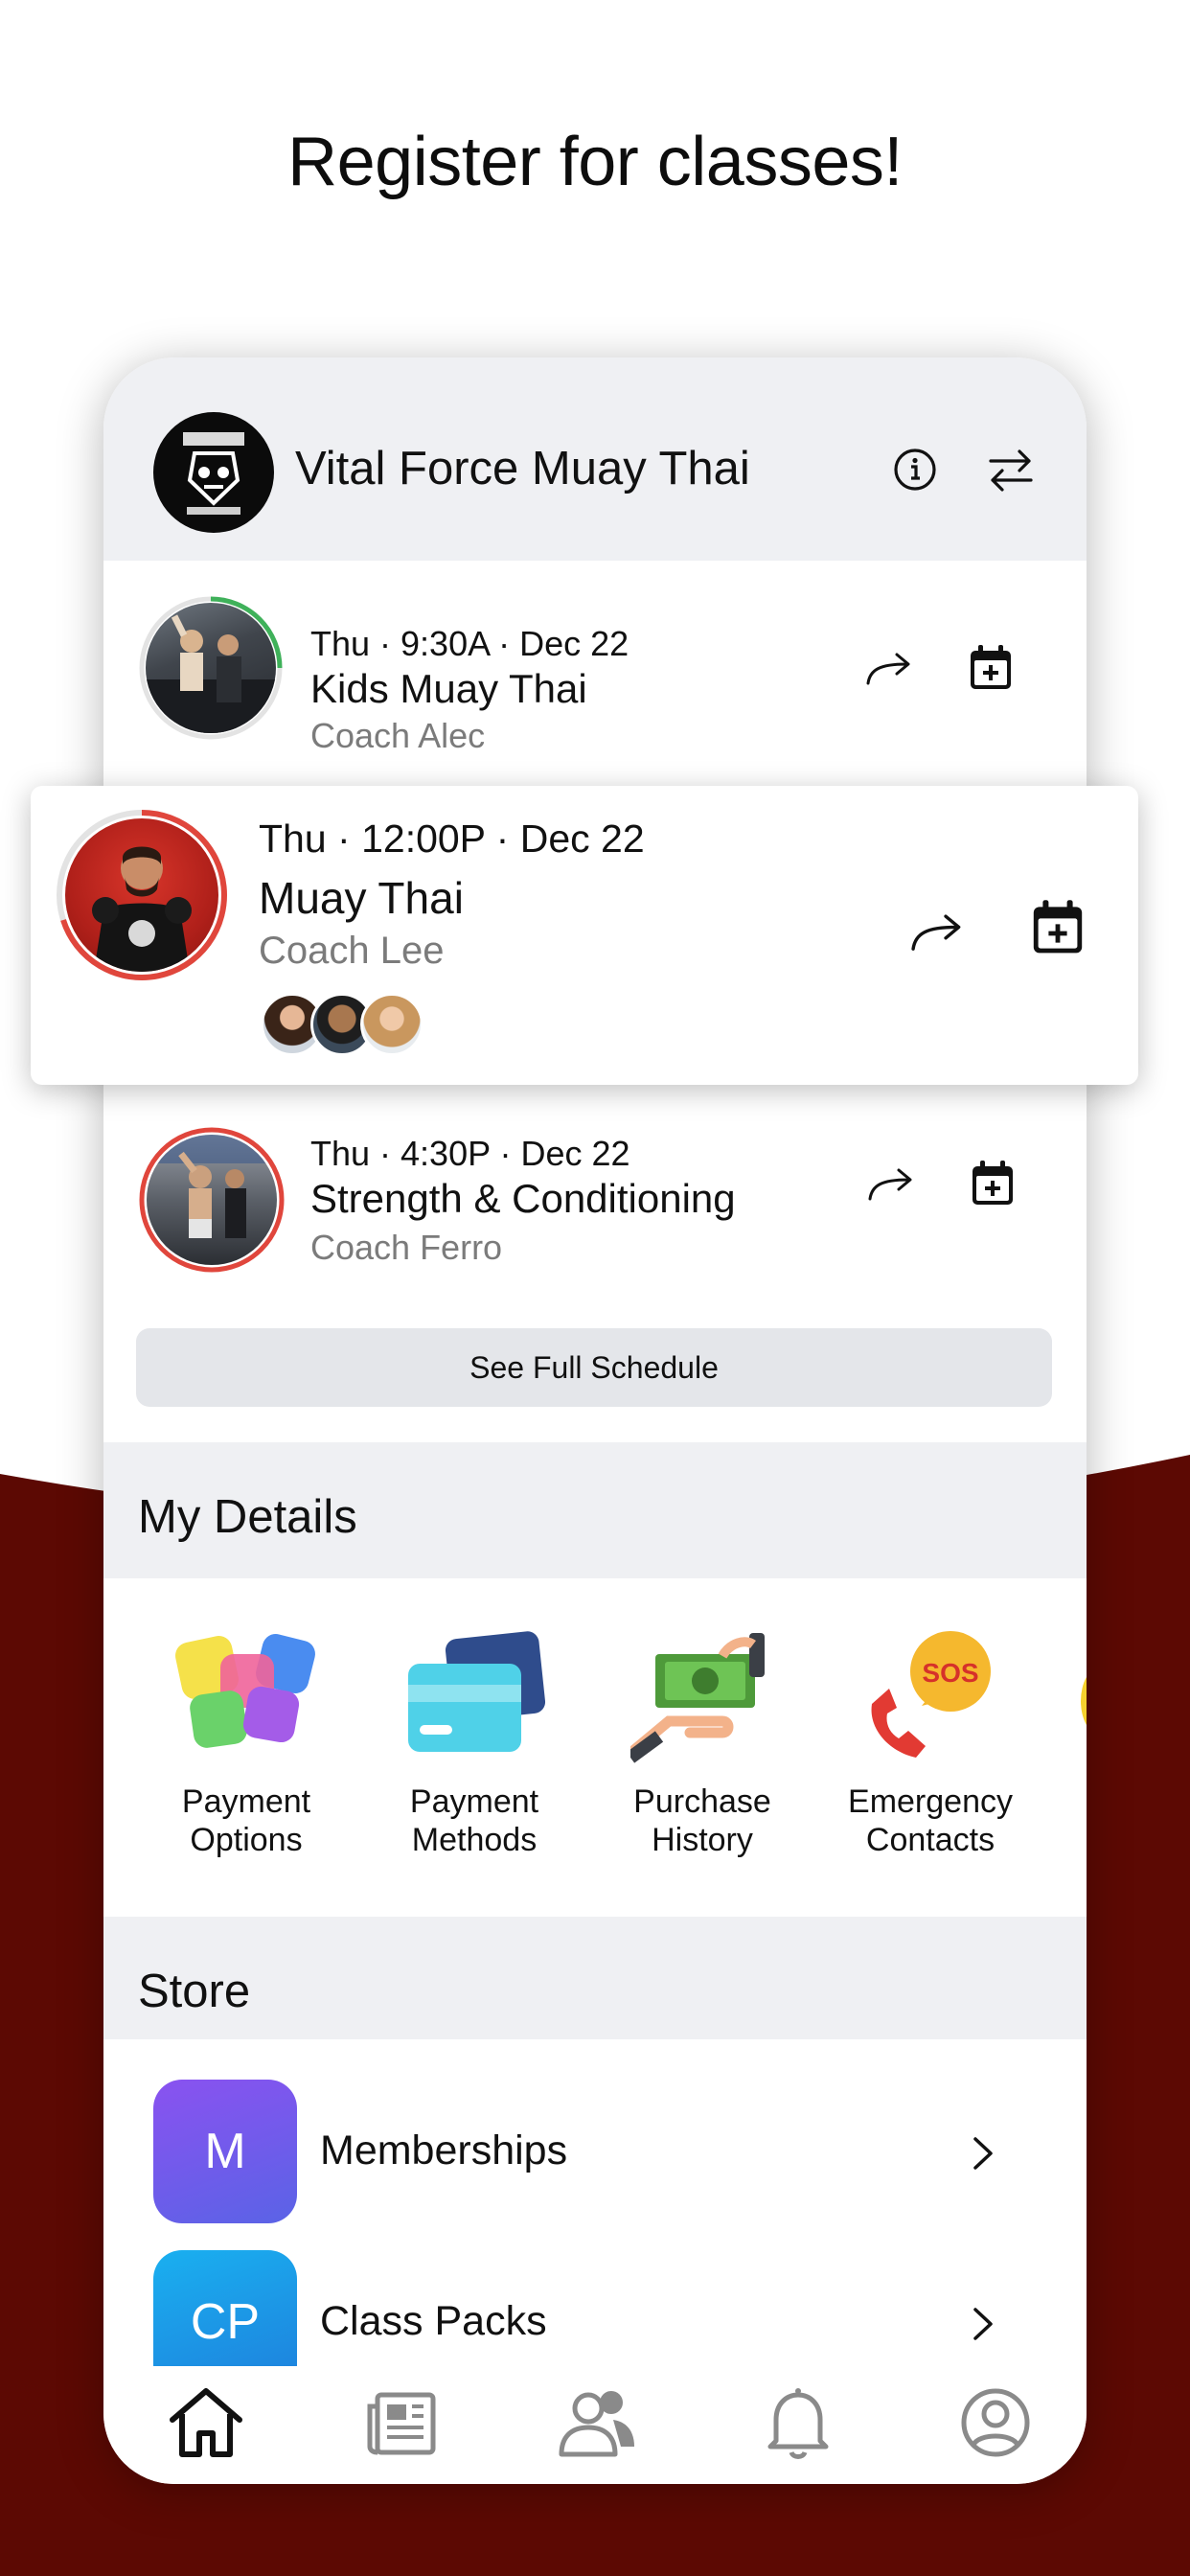 This screenshot has height=2576, width=1190. What do you see at coordinates (398, 735) in the screenshot?
I see `class-coach: Coach Alec` at bounding box center [398, 735].